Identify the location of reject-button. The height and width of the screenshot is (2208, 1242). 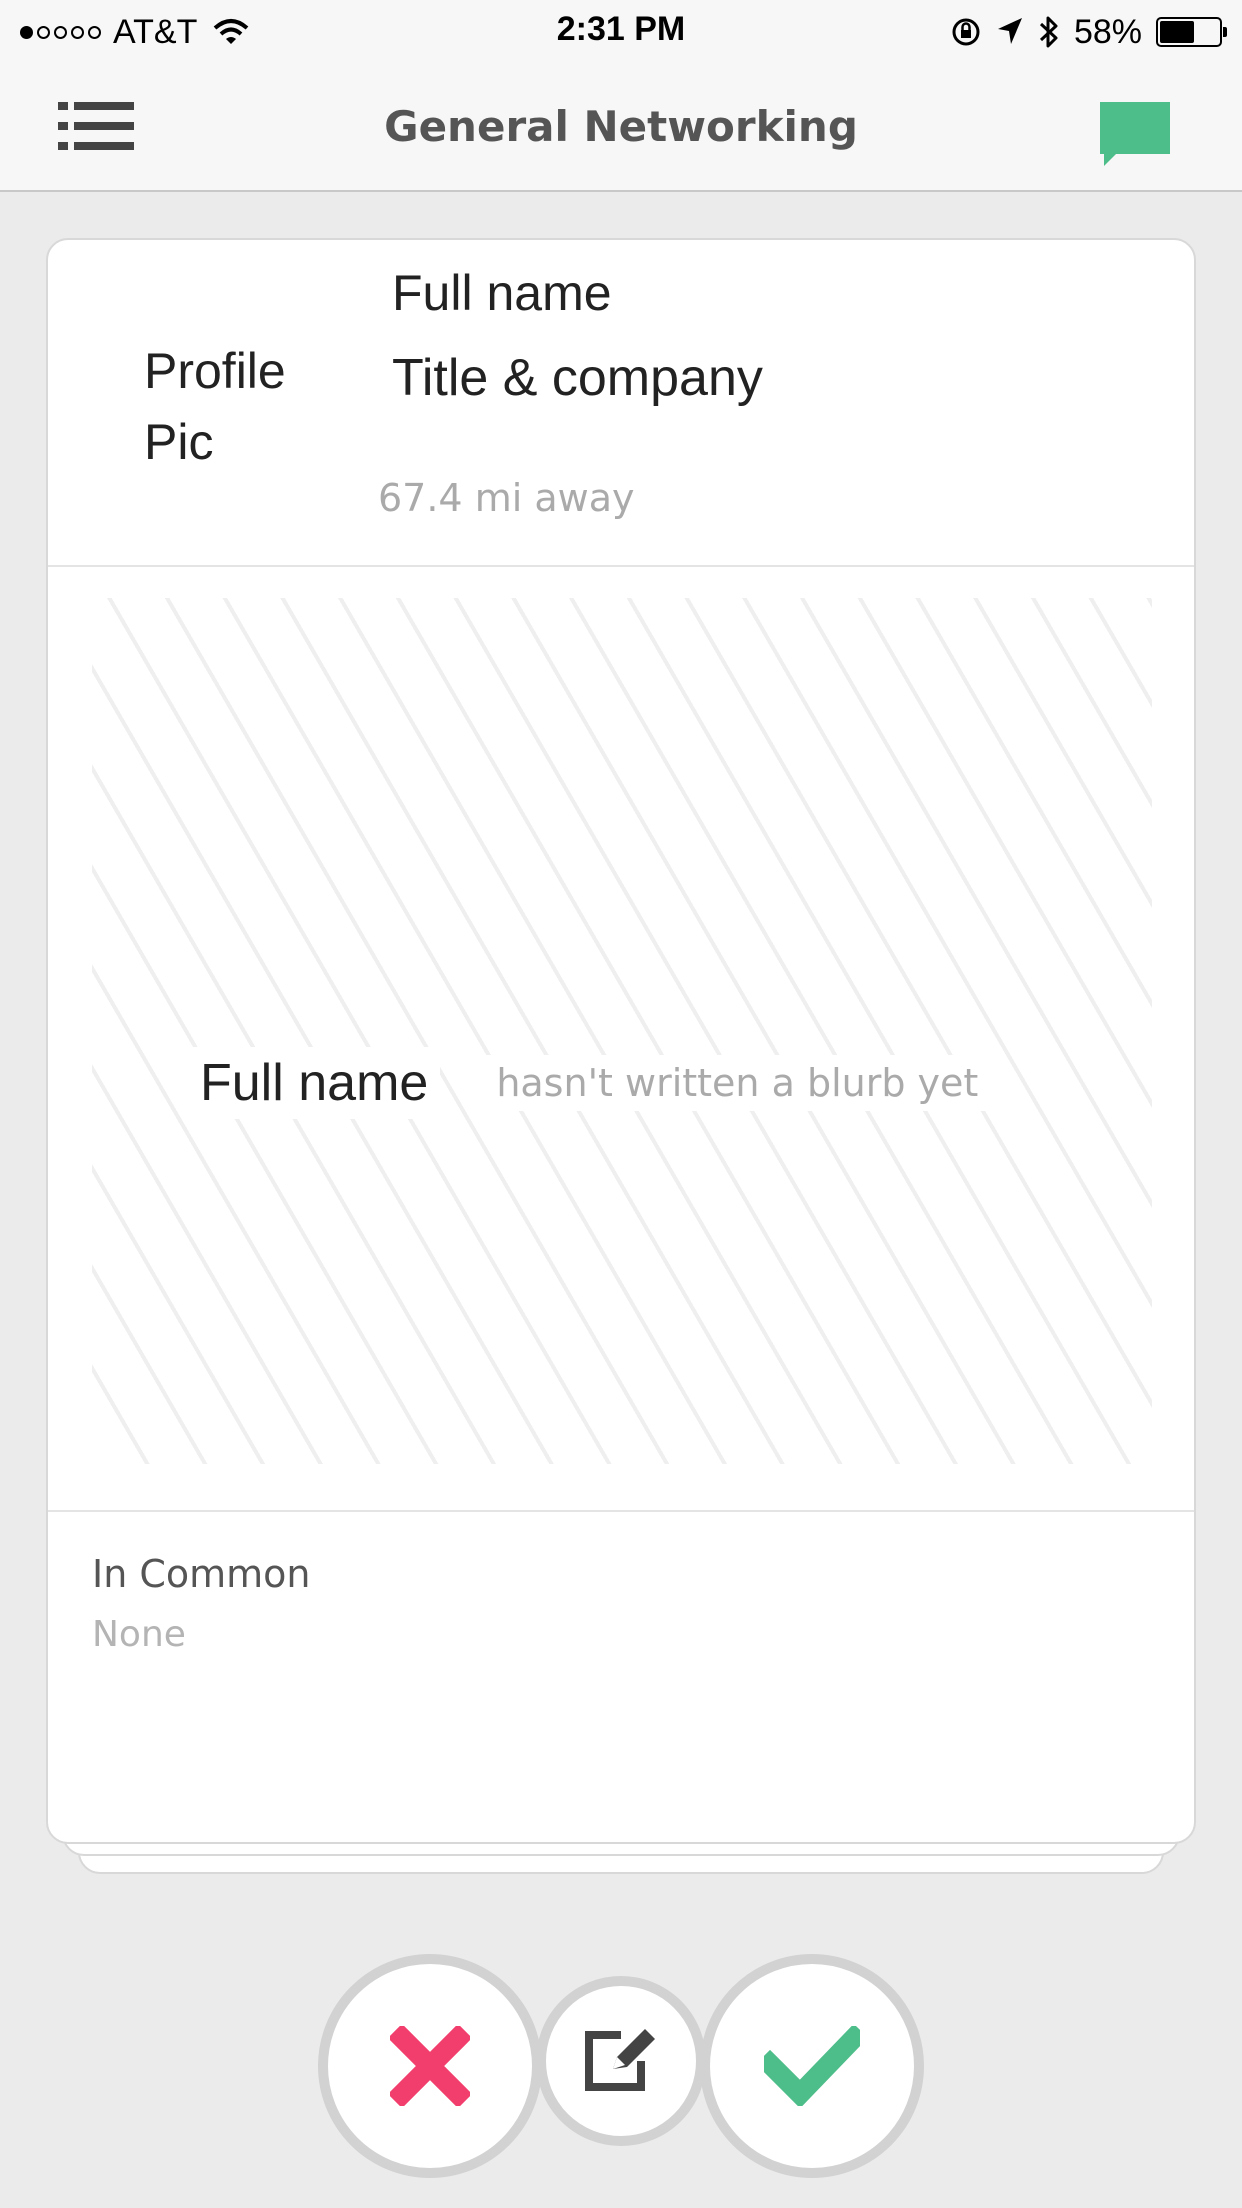
(430, 2066).